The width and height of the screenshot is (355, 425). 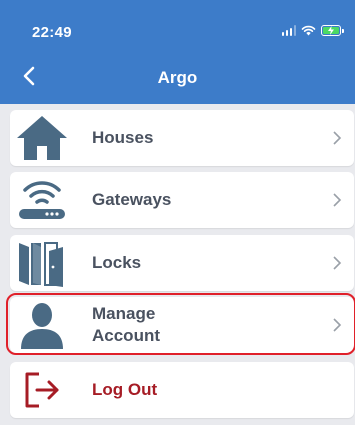 I want to click on menu-item-locks: Locks, so click(x=182, y=263).